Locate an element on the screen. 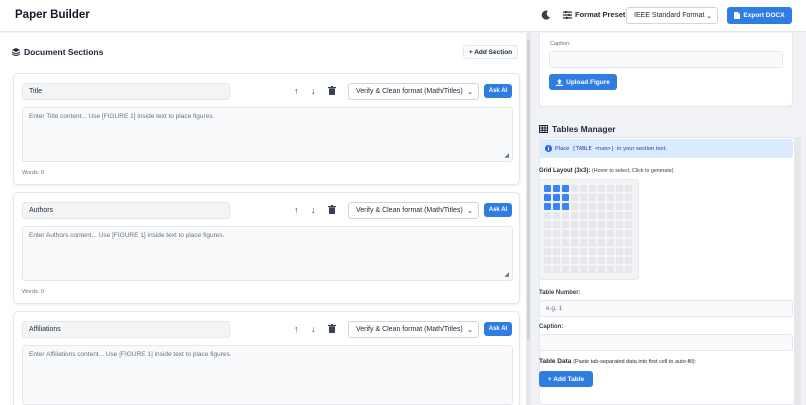  export-docx-button: Export DOCX is located at coordinates (759, 15).